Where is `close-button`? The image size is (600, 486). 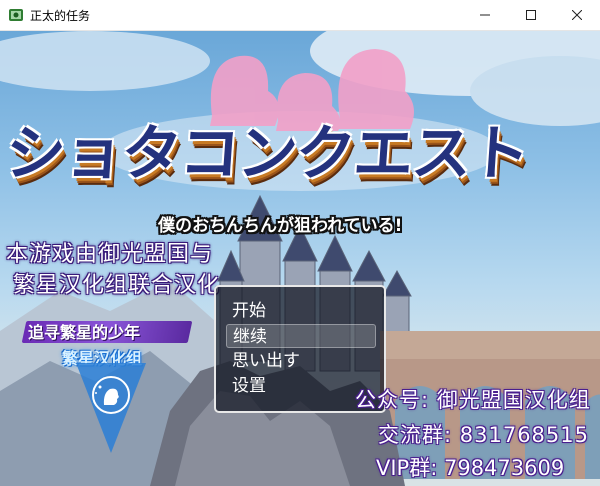
close-button is located at coordinates (577, 15).